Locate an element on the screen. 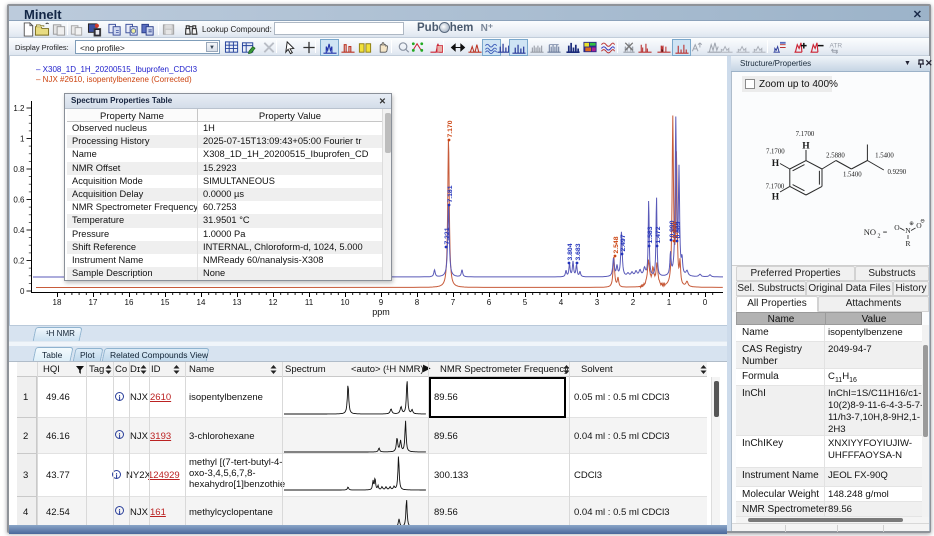  svg-text: 1.583 is located at coordinates (650, 234).